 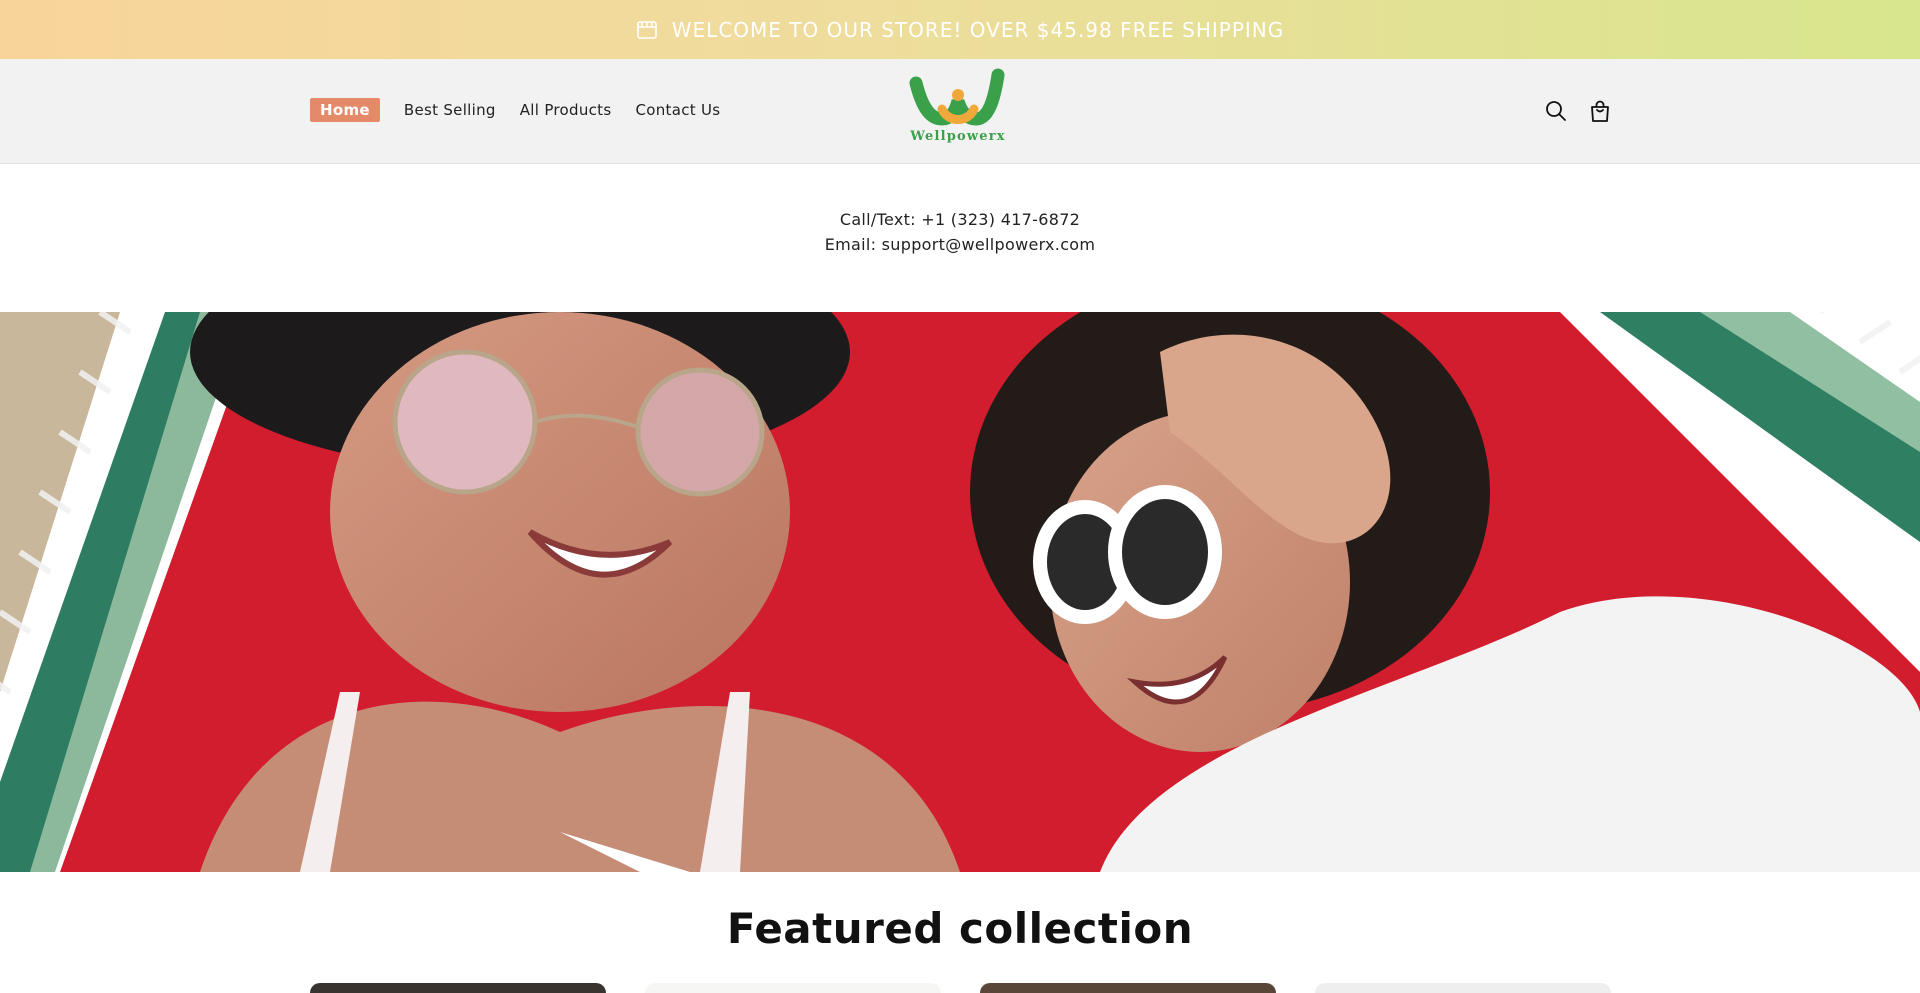 What do you see at coordinates (957, 97) in the screenshot?
I see `logo-mark` at bounding box center [957, 97].